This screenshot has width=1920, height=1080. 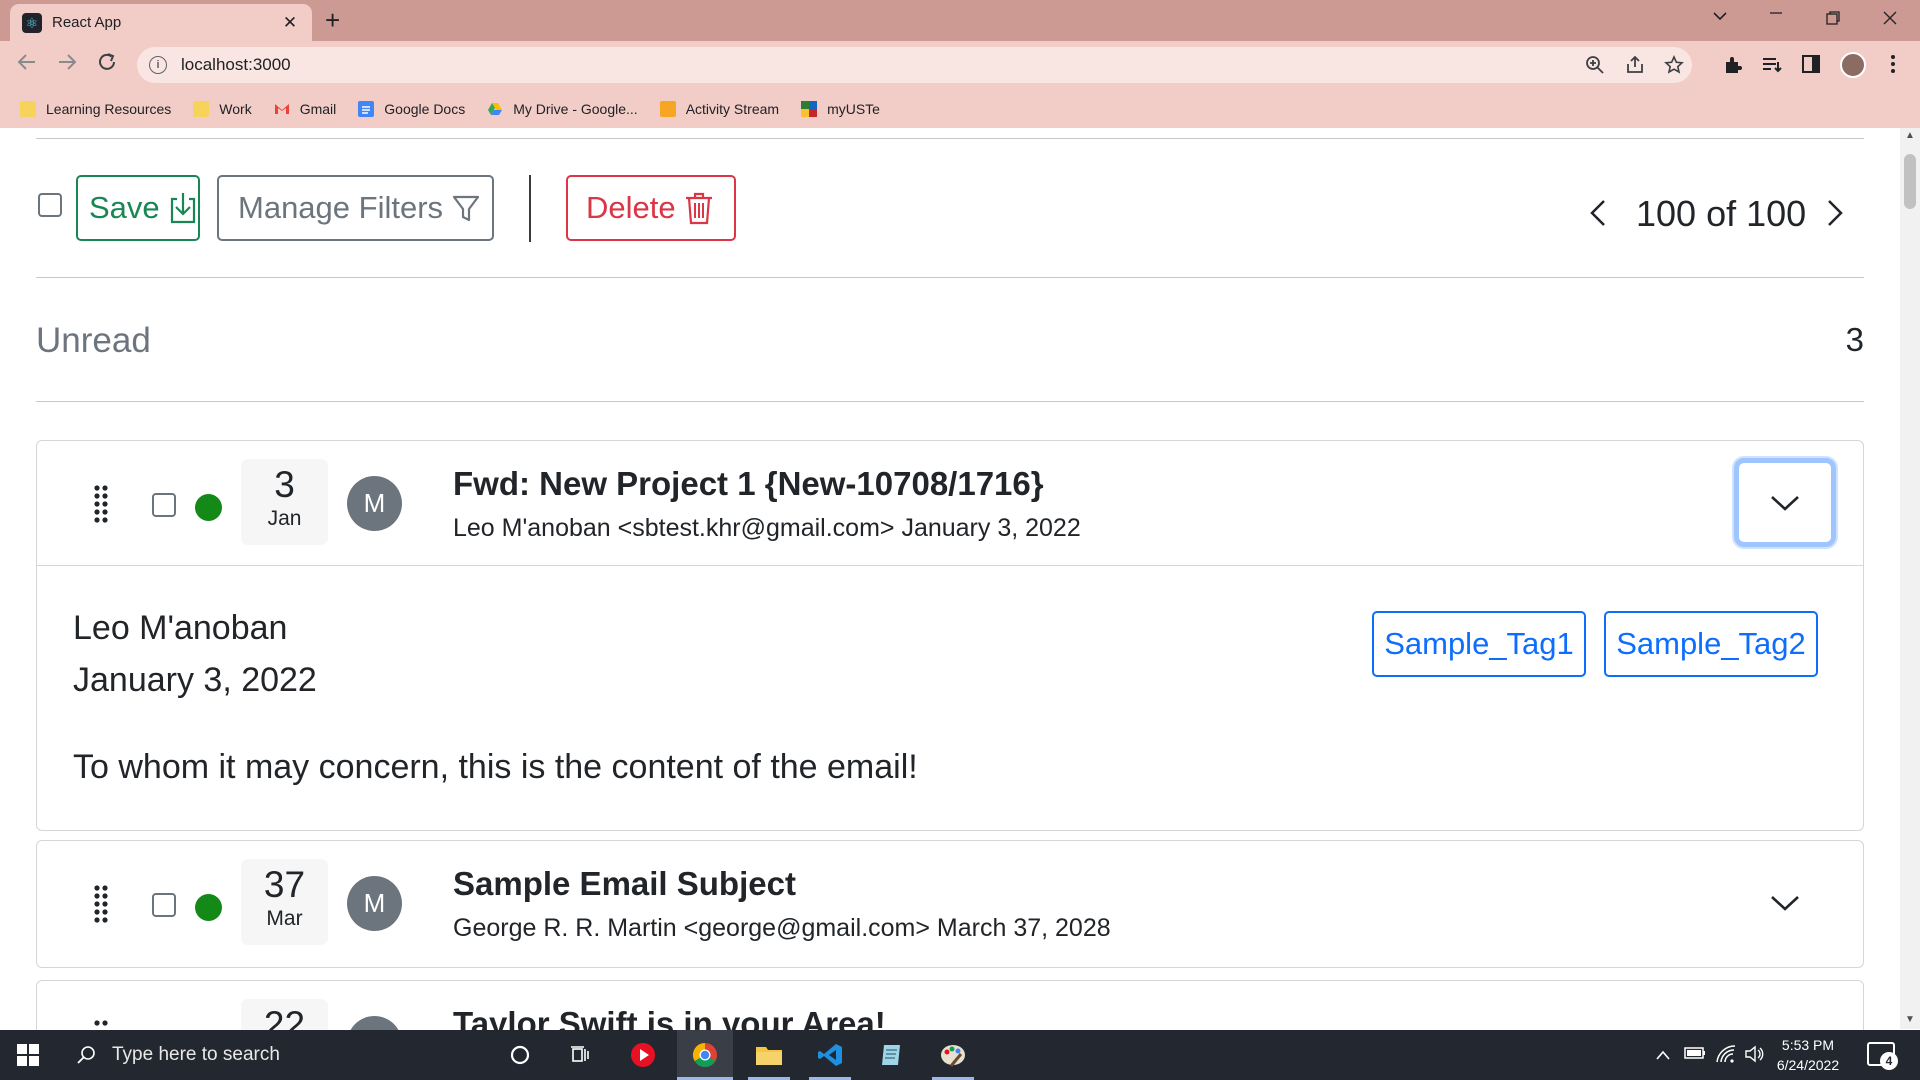 I want to click on page-scrollbar: ▲ ▼, so click(x=1910, y=578).